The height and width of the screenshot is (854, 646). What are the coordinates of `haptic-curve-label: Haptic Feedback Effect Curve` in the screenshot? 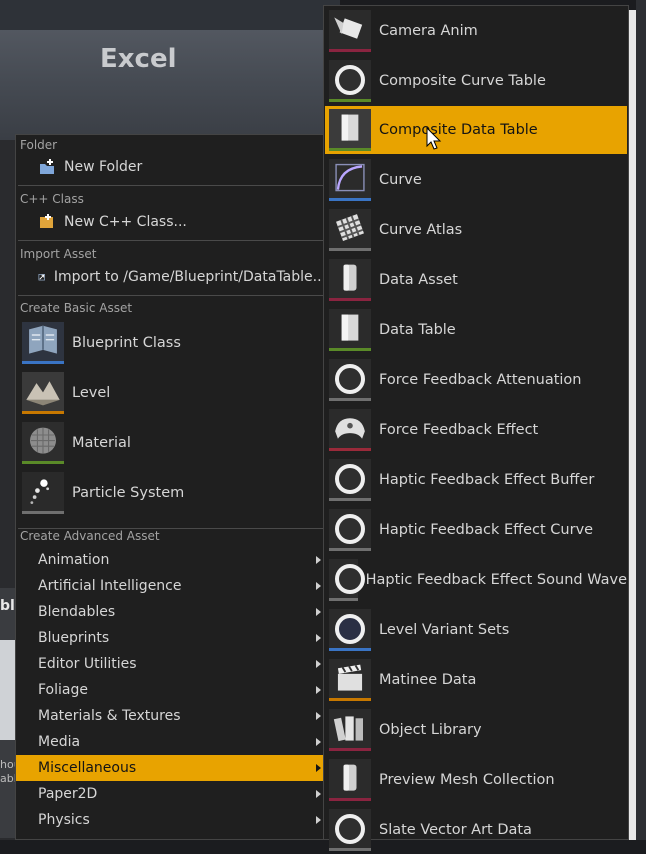 It's located at (486, 530).